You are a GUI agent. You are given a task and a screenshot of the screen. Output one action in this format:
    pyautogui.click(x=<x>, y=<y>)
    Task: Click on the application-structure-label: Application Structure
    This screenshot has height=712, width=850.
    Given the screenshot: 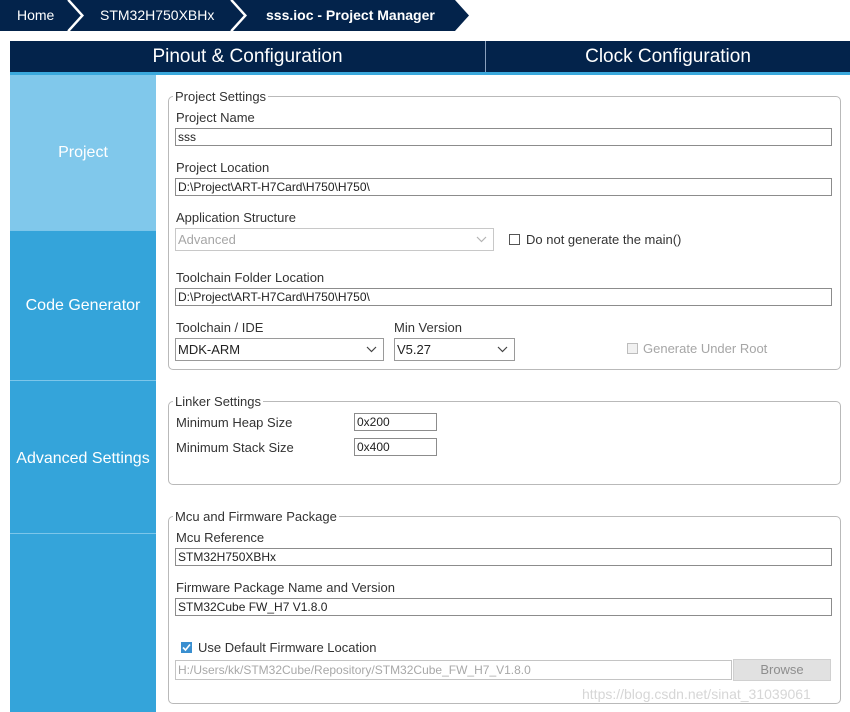 What is the action you would take?
    pyautogui.click(x=236, y=217)
    